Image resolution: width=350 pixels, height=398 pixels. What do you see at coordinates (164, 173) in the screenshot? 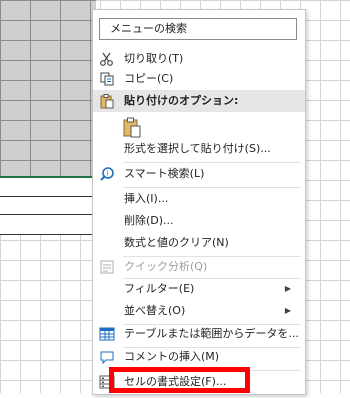
I see `menu-item-label: スマート検索(L)` at bounding box center [164, 173].